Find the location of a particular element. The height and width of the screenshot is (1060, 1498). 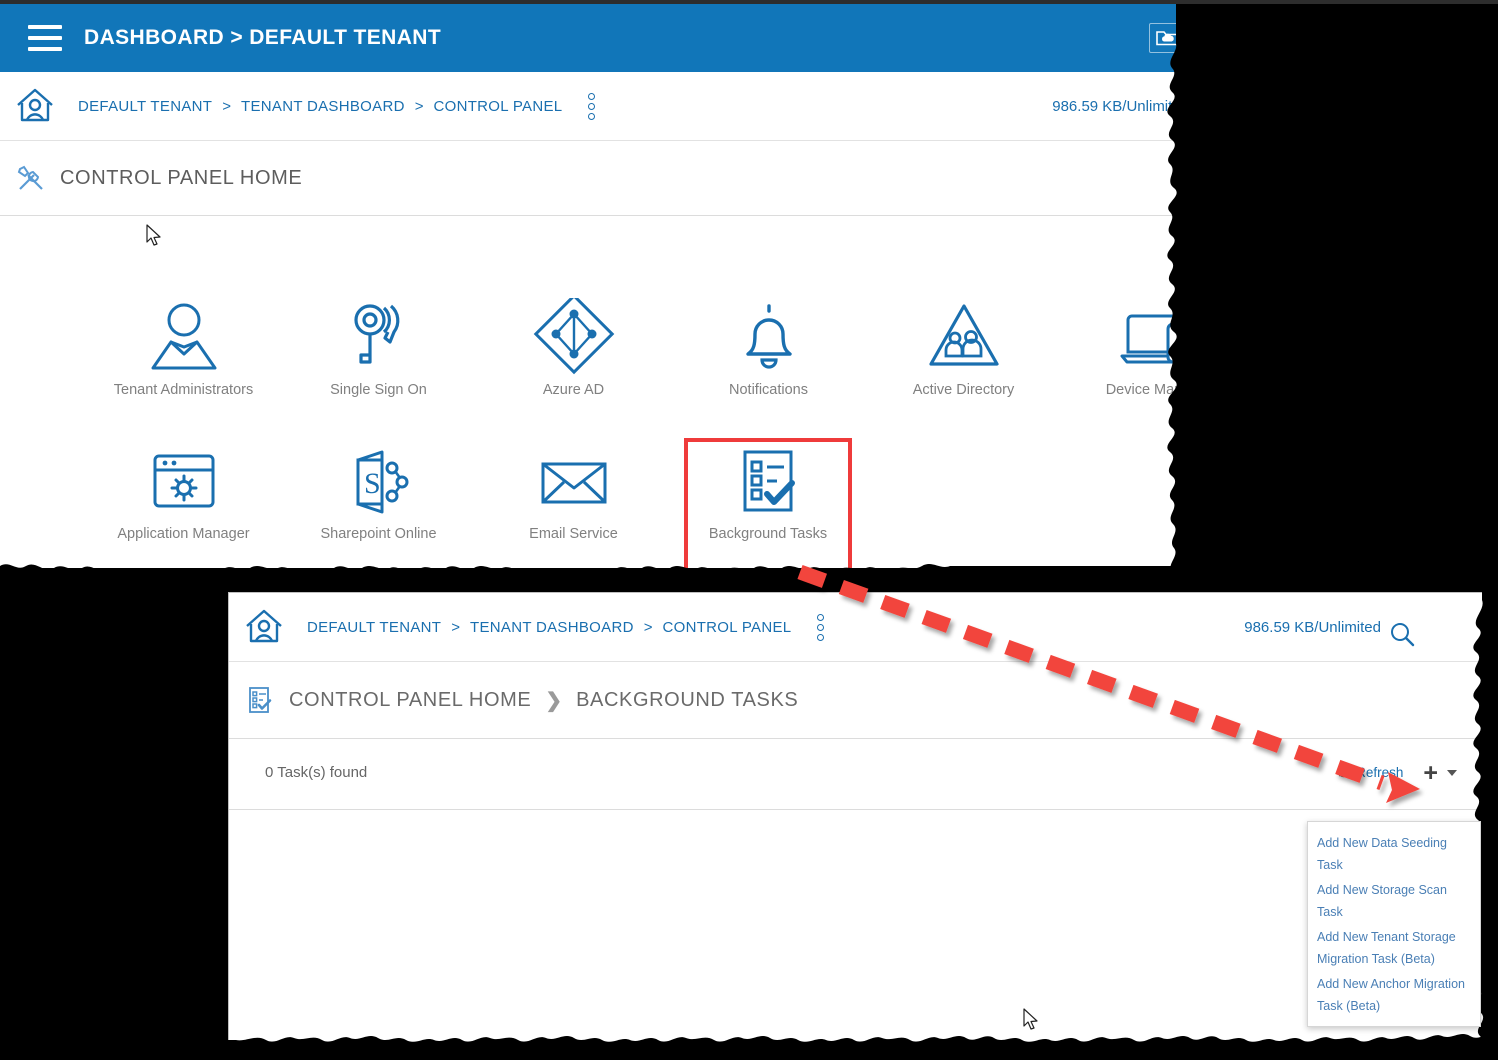

tile-label: Application Manager is located at coordinates (183, 534).